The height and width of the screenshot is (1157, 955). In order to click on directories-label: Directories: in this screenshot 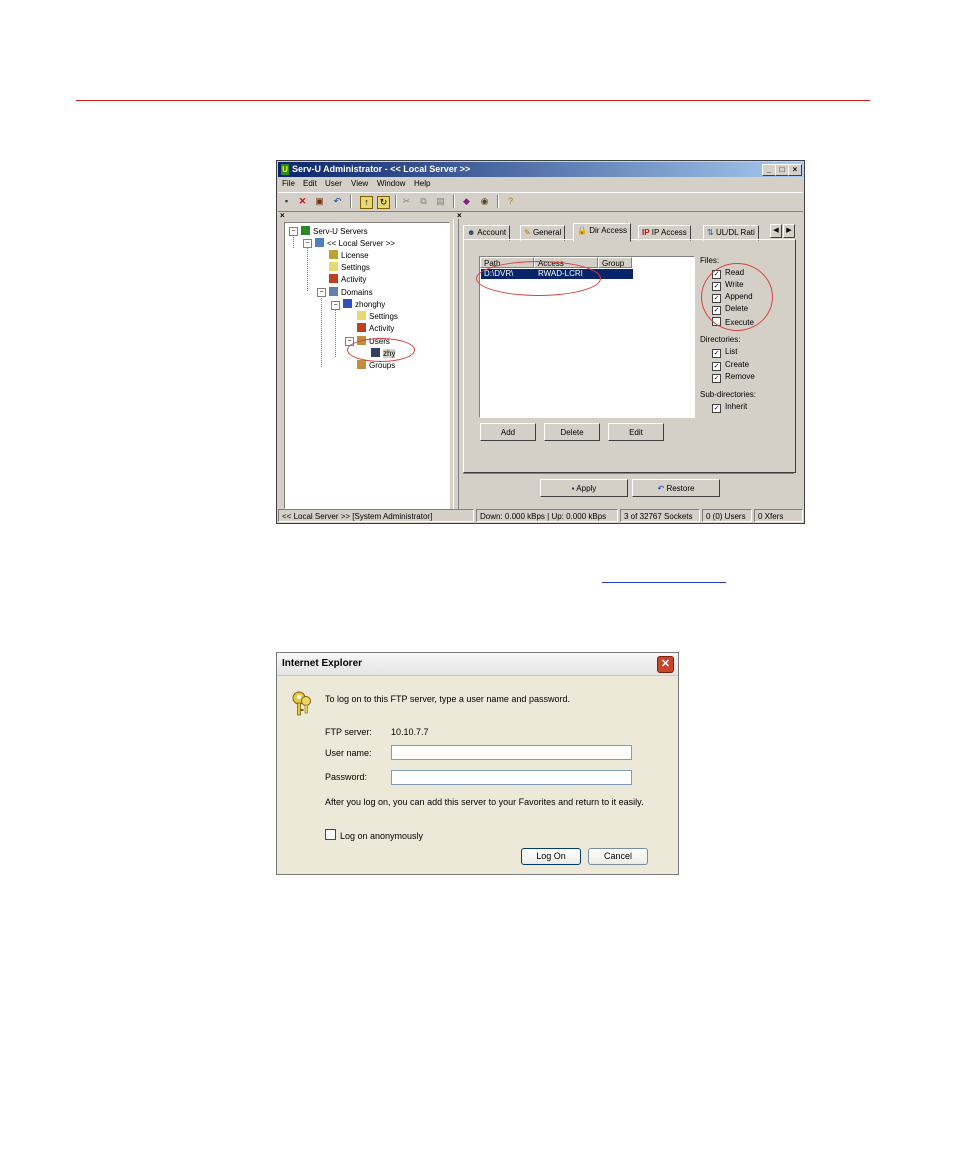, I will do `click(720, 339)`.